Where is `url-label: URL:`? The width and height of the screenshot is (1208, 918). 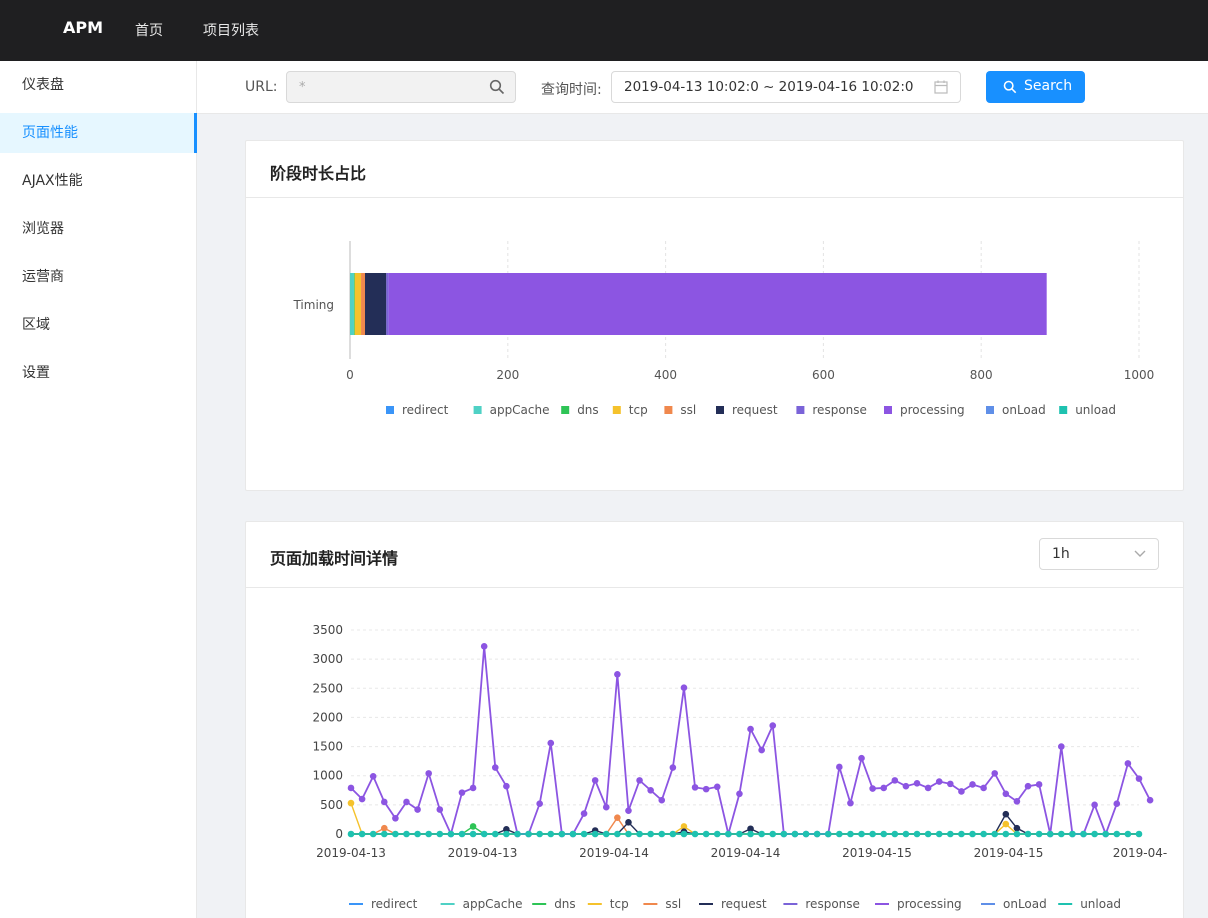
url-label: URL: is located at coordinates (261, 87).